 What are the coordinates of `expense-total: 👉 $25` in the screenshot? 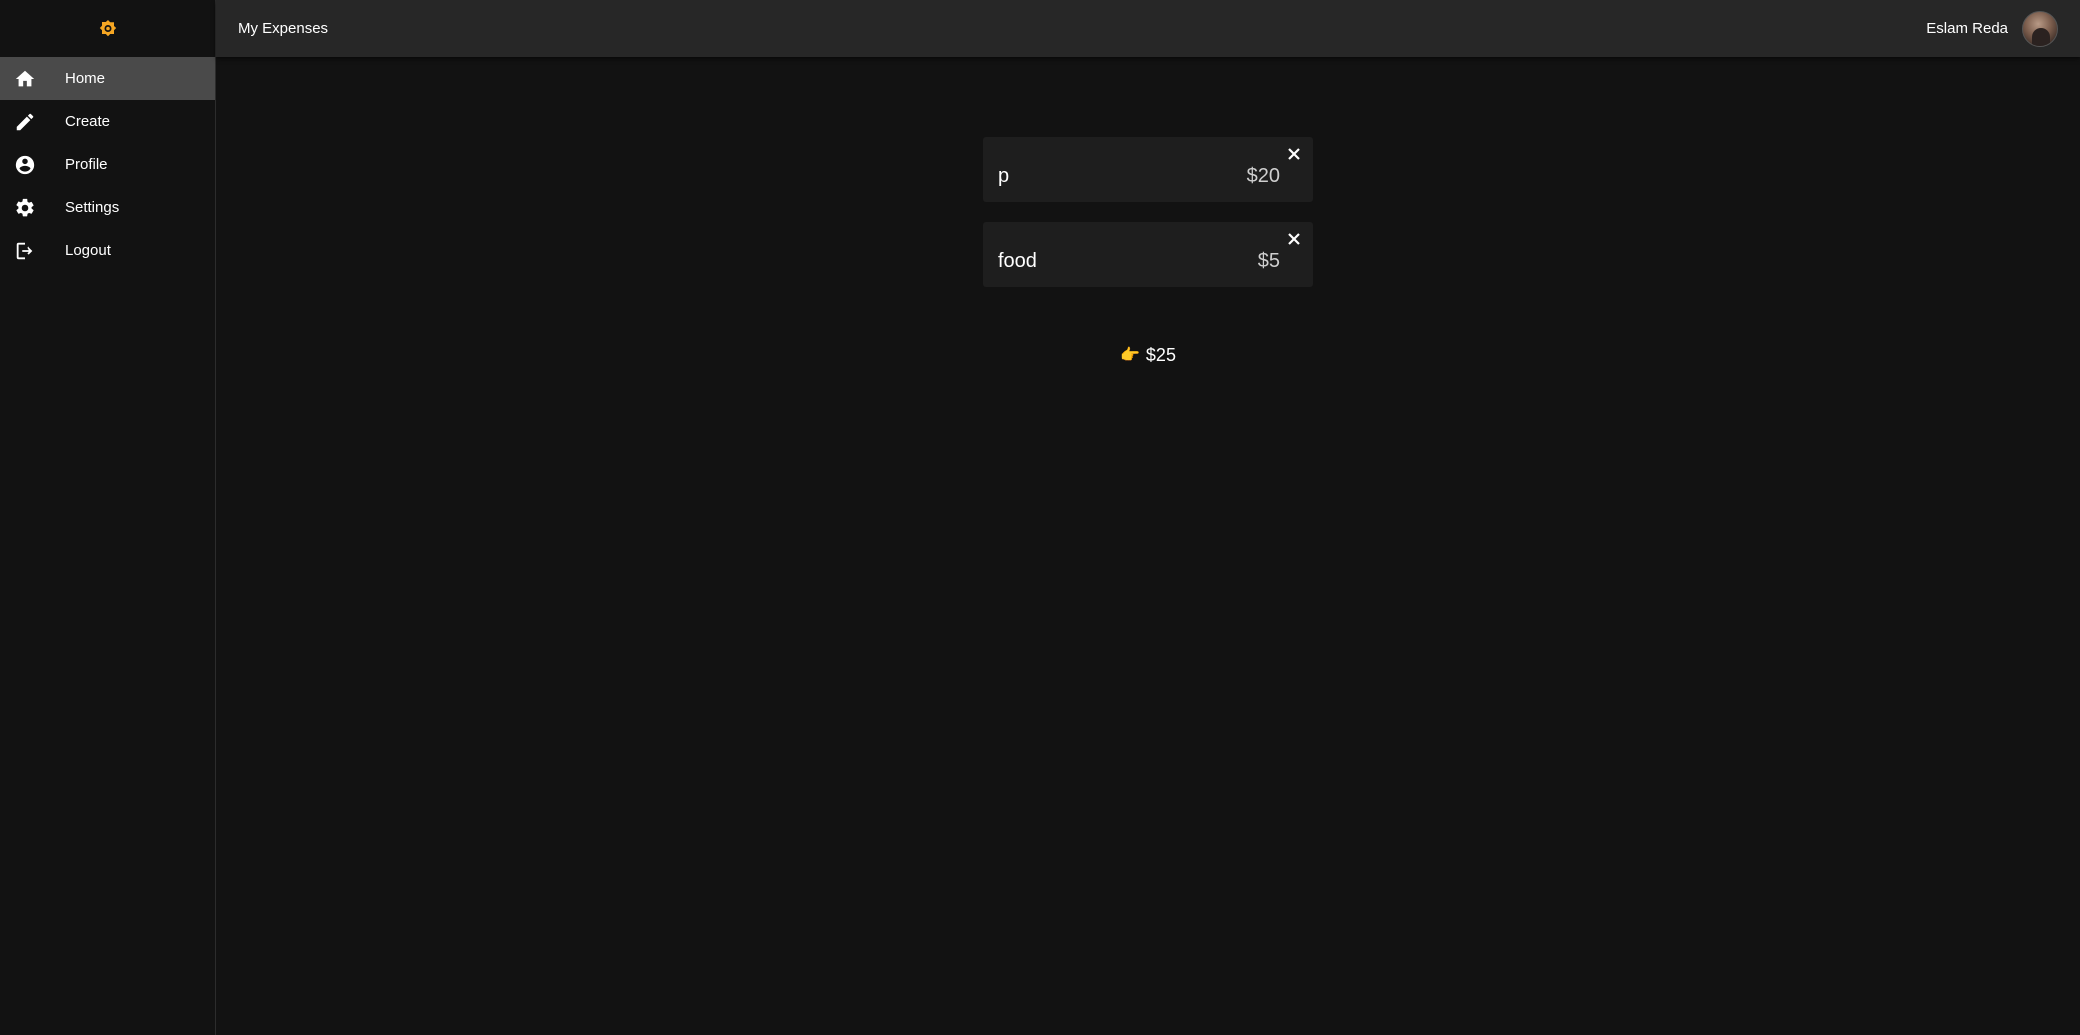 It's located at (1148, 355).